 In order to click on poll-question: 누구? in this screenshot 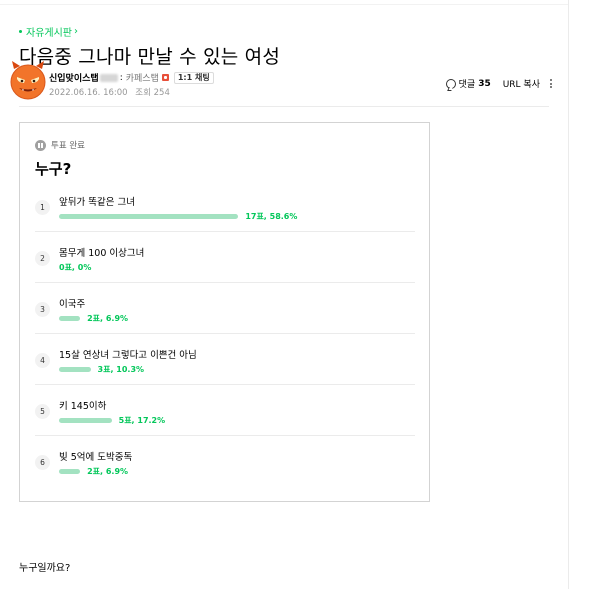, I will do `click(53, 169)`.